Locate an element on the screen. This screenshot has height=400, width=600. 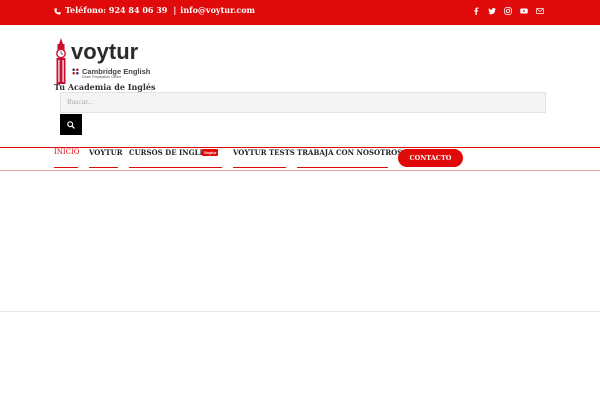
nav-item-label: TRABAJA CON NOSOTROS is located at coordinates (350, 152).